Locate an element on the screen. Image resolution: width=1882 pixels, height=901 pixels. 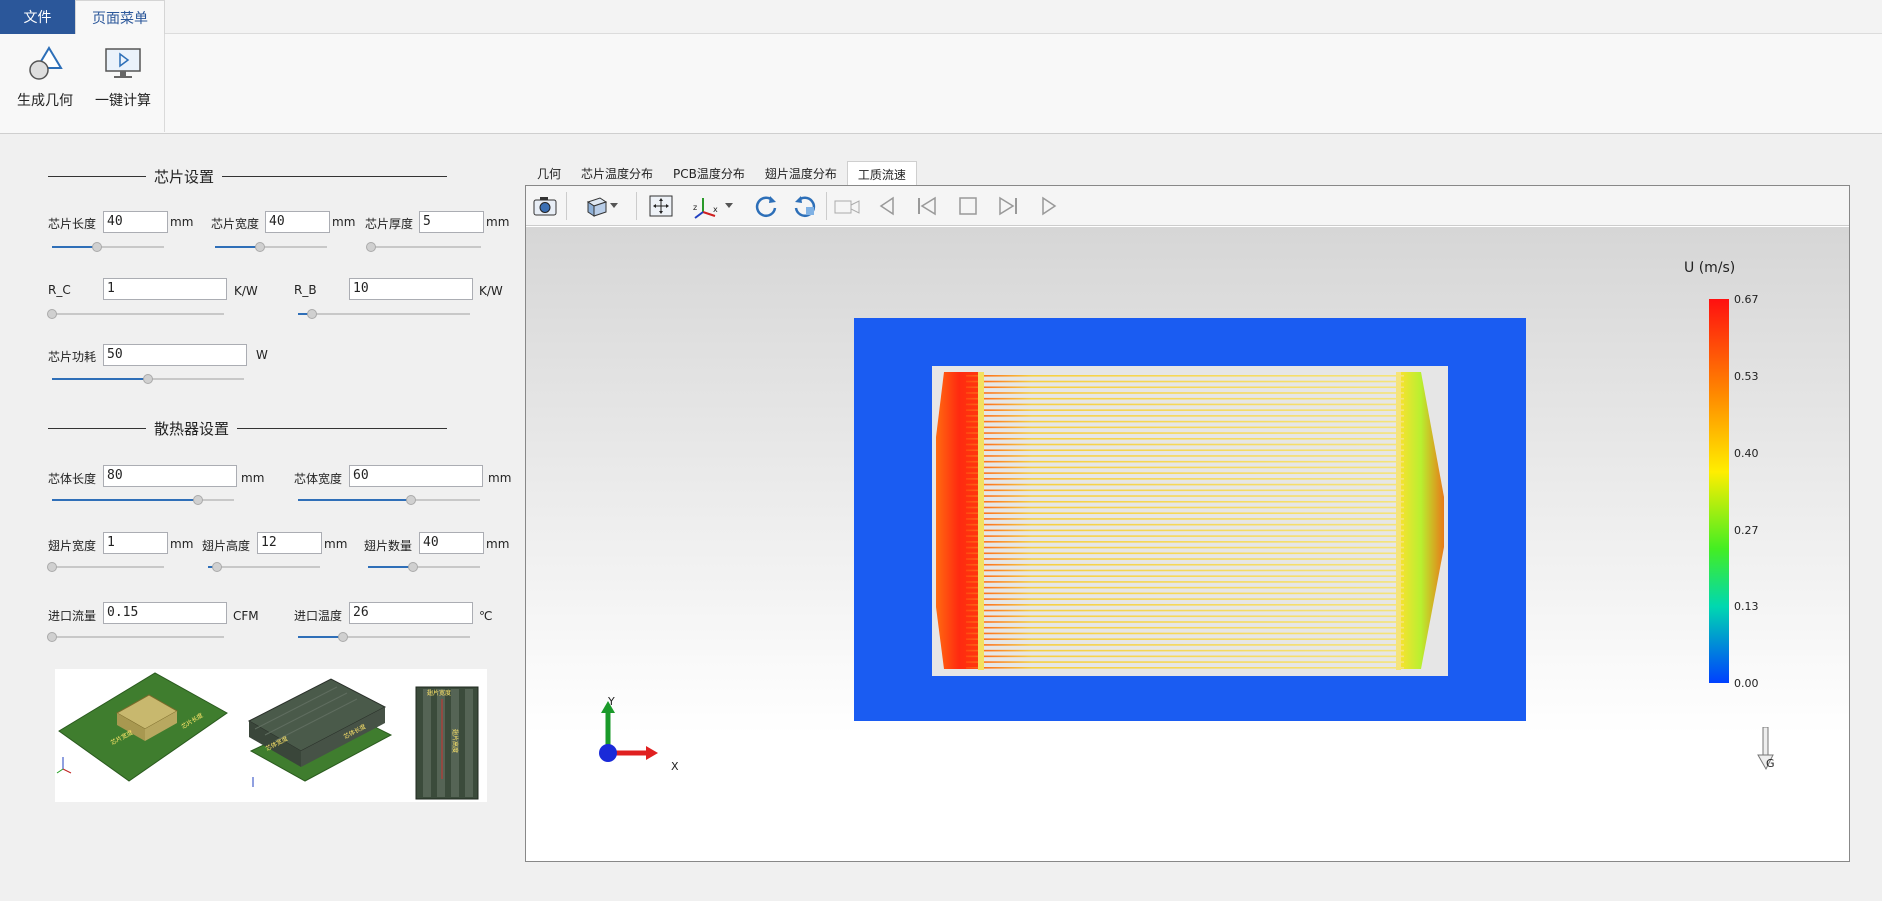
fin-count-input: 40 is located at coordinates (451, 543).